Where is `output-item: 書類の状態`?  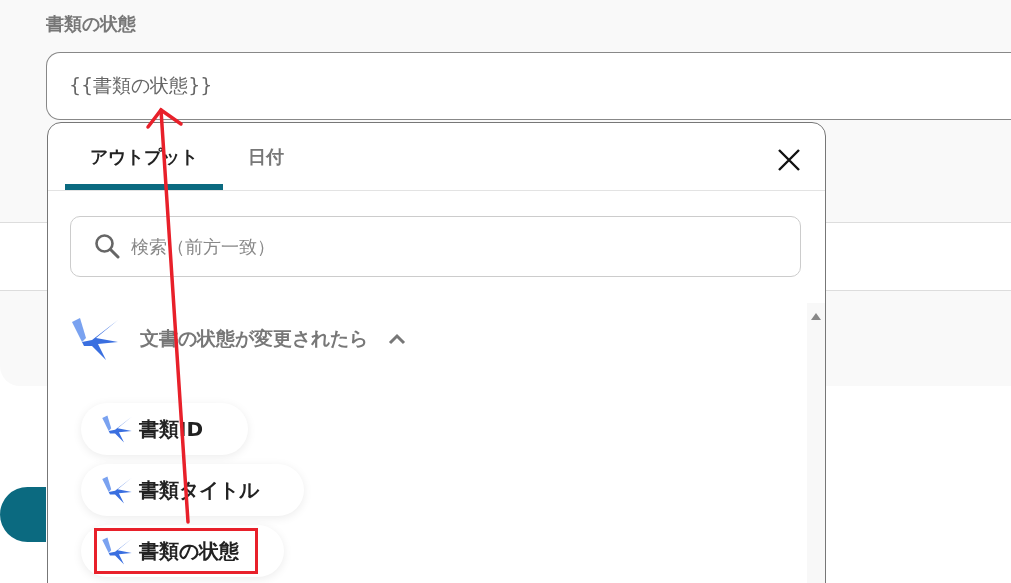 output-item: 書類の状態 is located at coordinates (182, 551).